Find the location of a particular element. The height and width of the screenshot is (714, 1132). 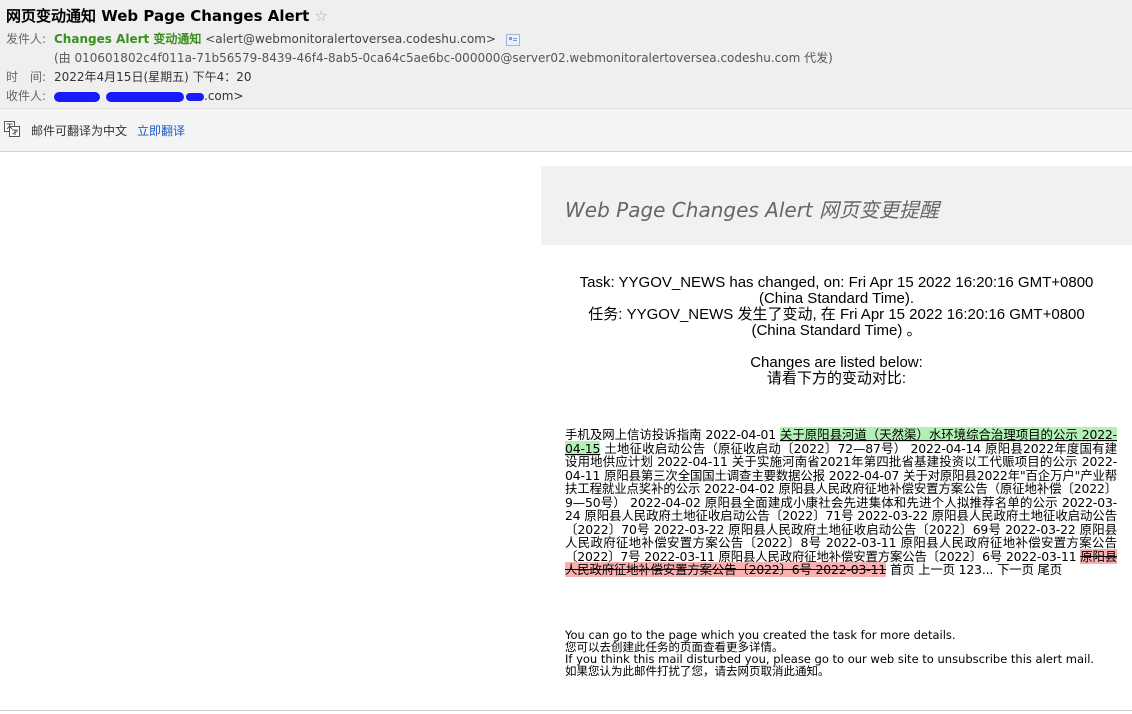

changes-heading: Changes are listed below: 请看下方的变动对比: is located at coordinates (836, 371).